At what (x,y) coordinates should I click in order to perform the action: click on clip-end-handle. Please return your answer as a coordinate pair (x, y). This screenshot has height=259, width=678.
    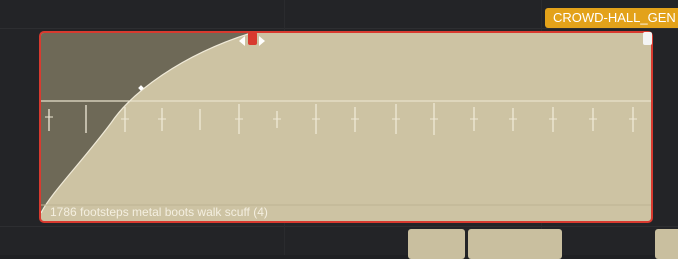
    Looking at the image, I should click on (647, 38).